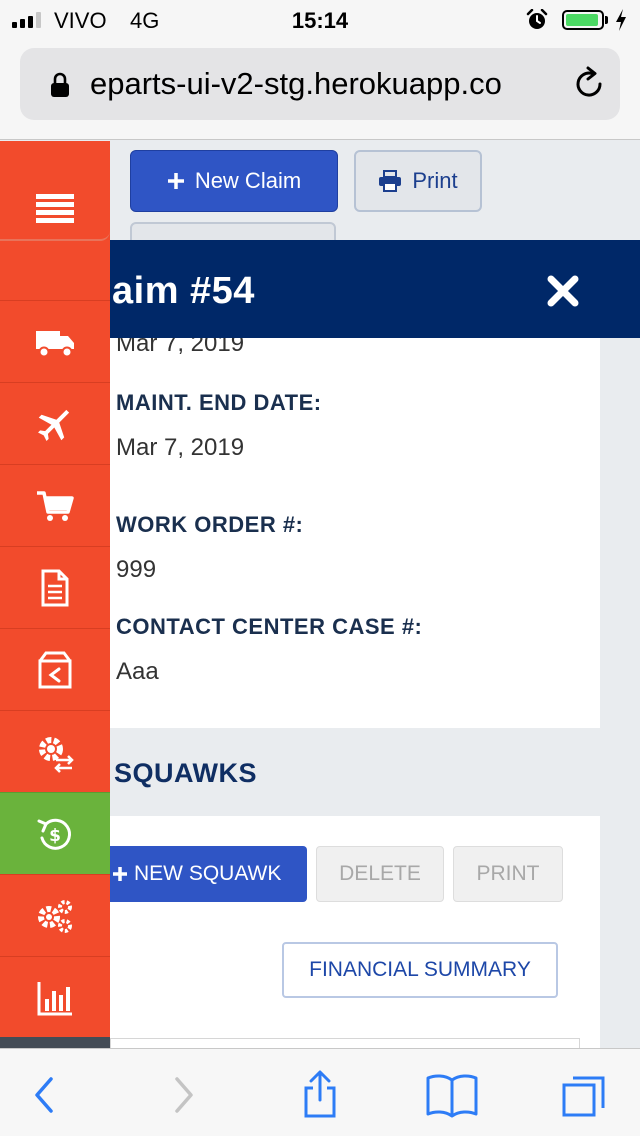  I want to click on new-claim-button: New Claim, so click(234, 181).